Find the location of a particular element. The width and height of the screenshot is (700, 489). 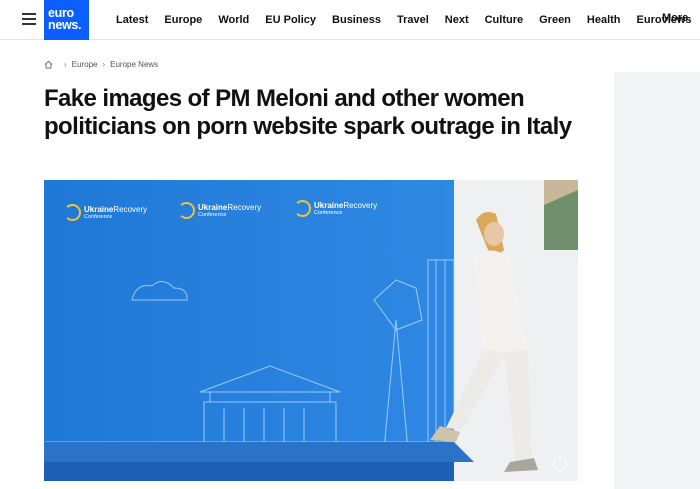

breadcrumb-europe-news: Europe News is located at coordinates (134, 64).